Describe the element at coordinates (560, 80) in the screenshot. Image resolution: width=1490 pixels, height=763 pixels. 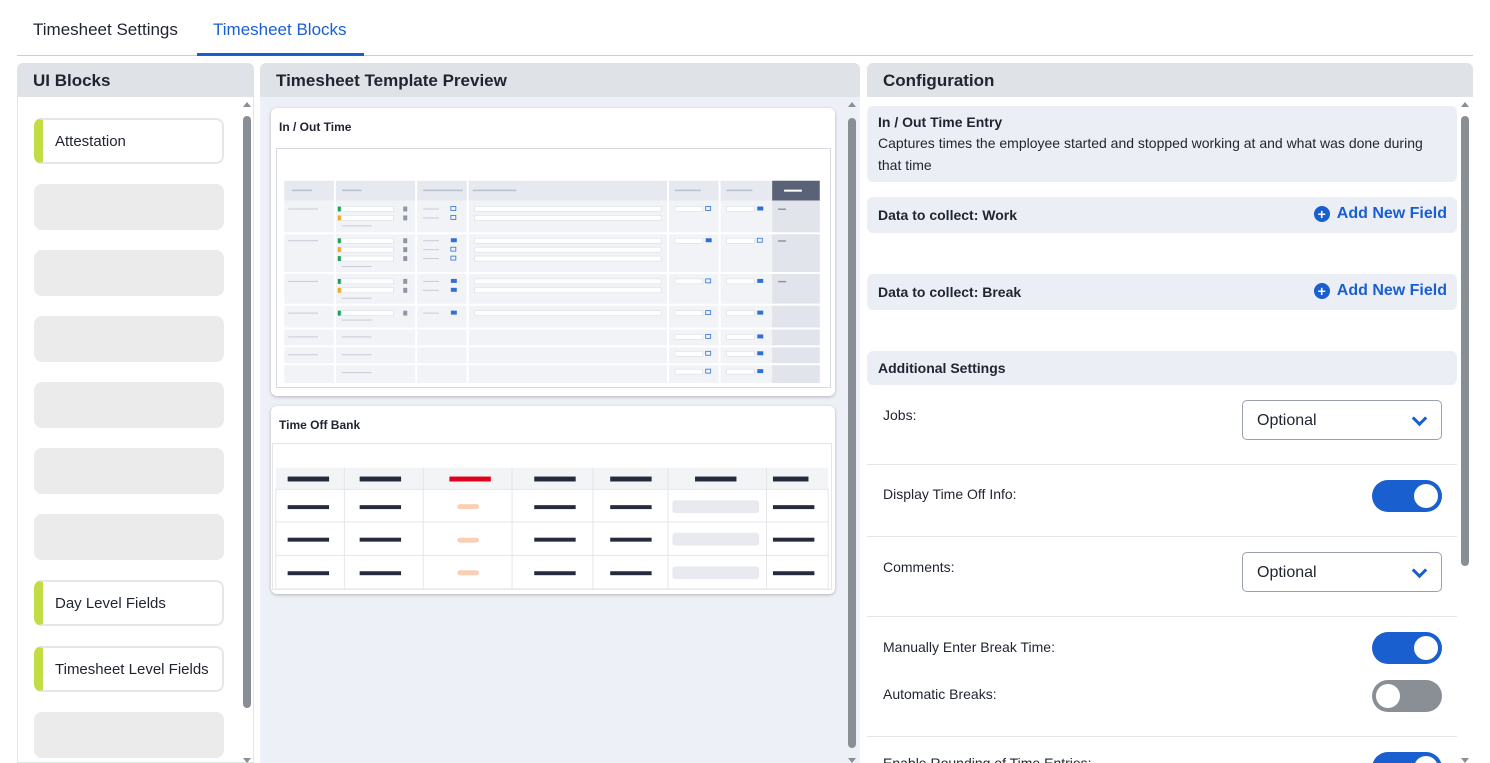
I see `template-preview-header: Timesheet Template Preview` at that location.